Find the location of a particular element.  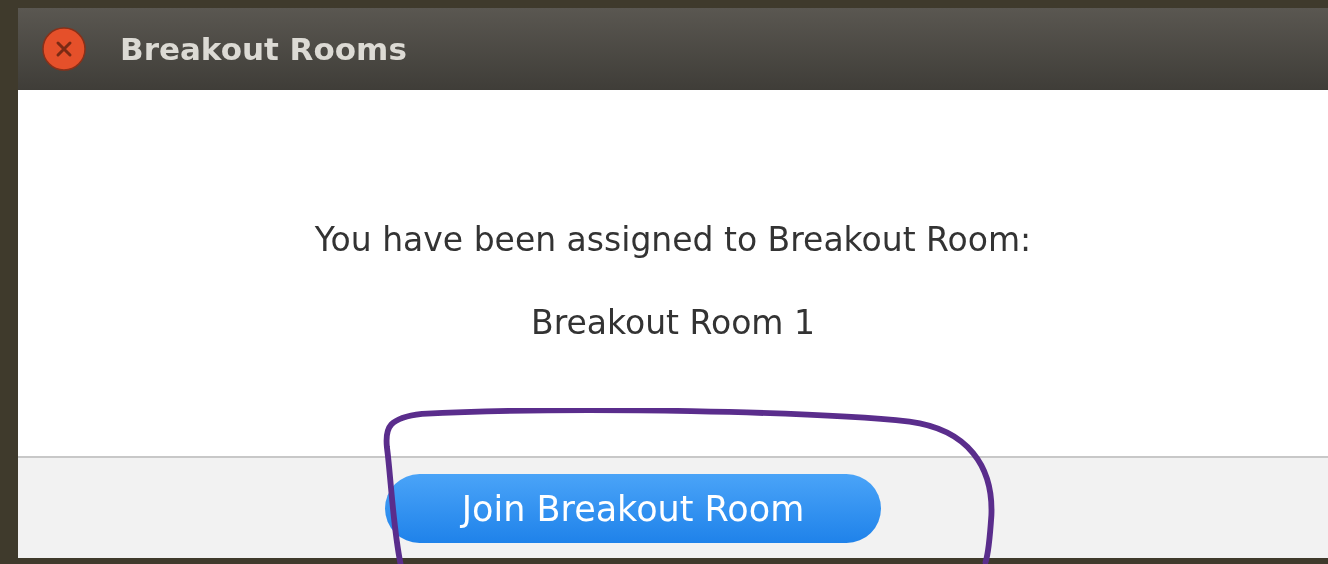

room-name: Breakout Room 1 is located at coordinates (673, 322).